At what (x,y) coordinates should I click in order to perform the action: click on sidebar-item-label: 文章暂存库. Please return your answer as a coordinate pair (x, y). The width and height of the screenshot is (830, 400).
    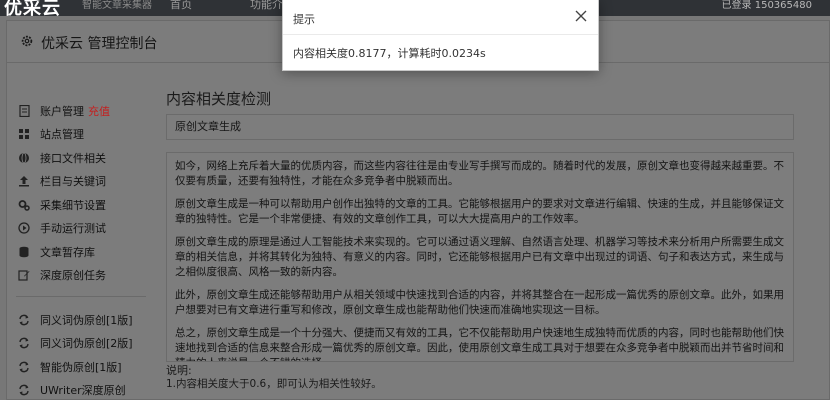
    Looking at the image, I should click on (67, 252).